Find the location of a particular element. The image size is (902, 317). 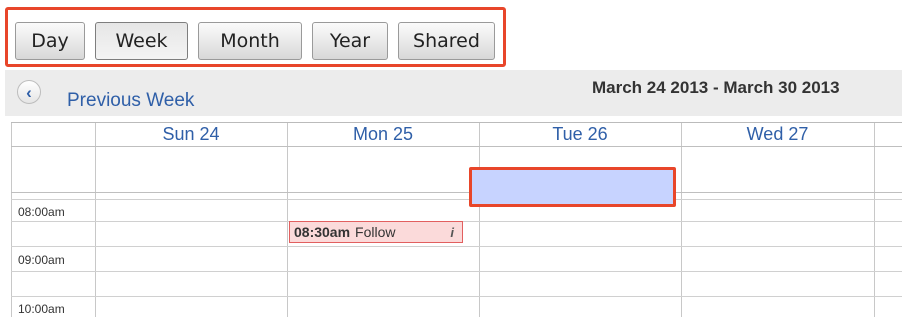

year-view-button: Year is located at coordinates (350, 41).